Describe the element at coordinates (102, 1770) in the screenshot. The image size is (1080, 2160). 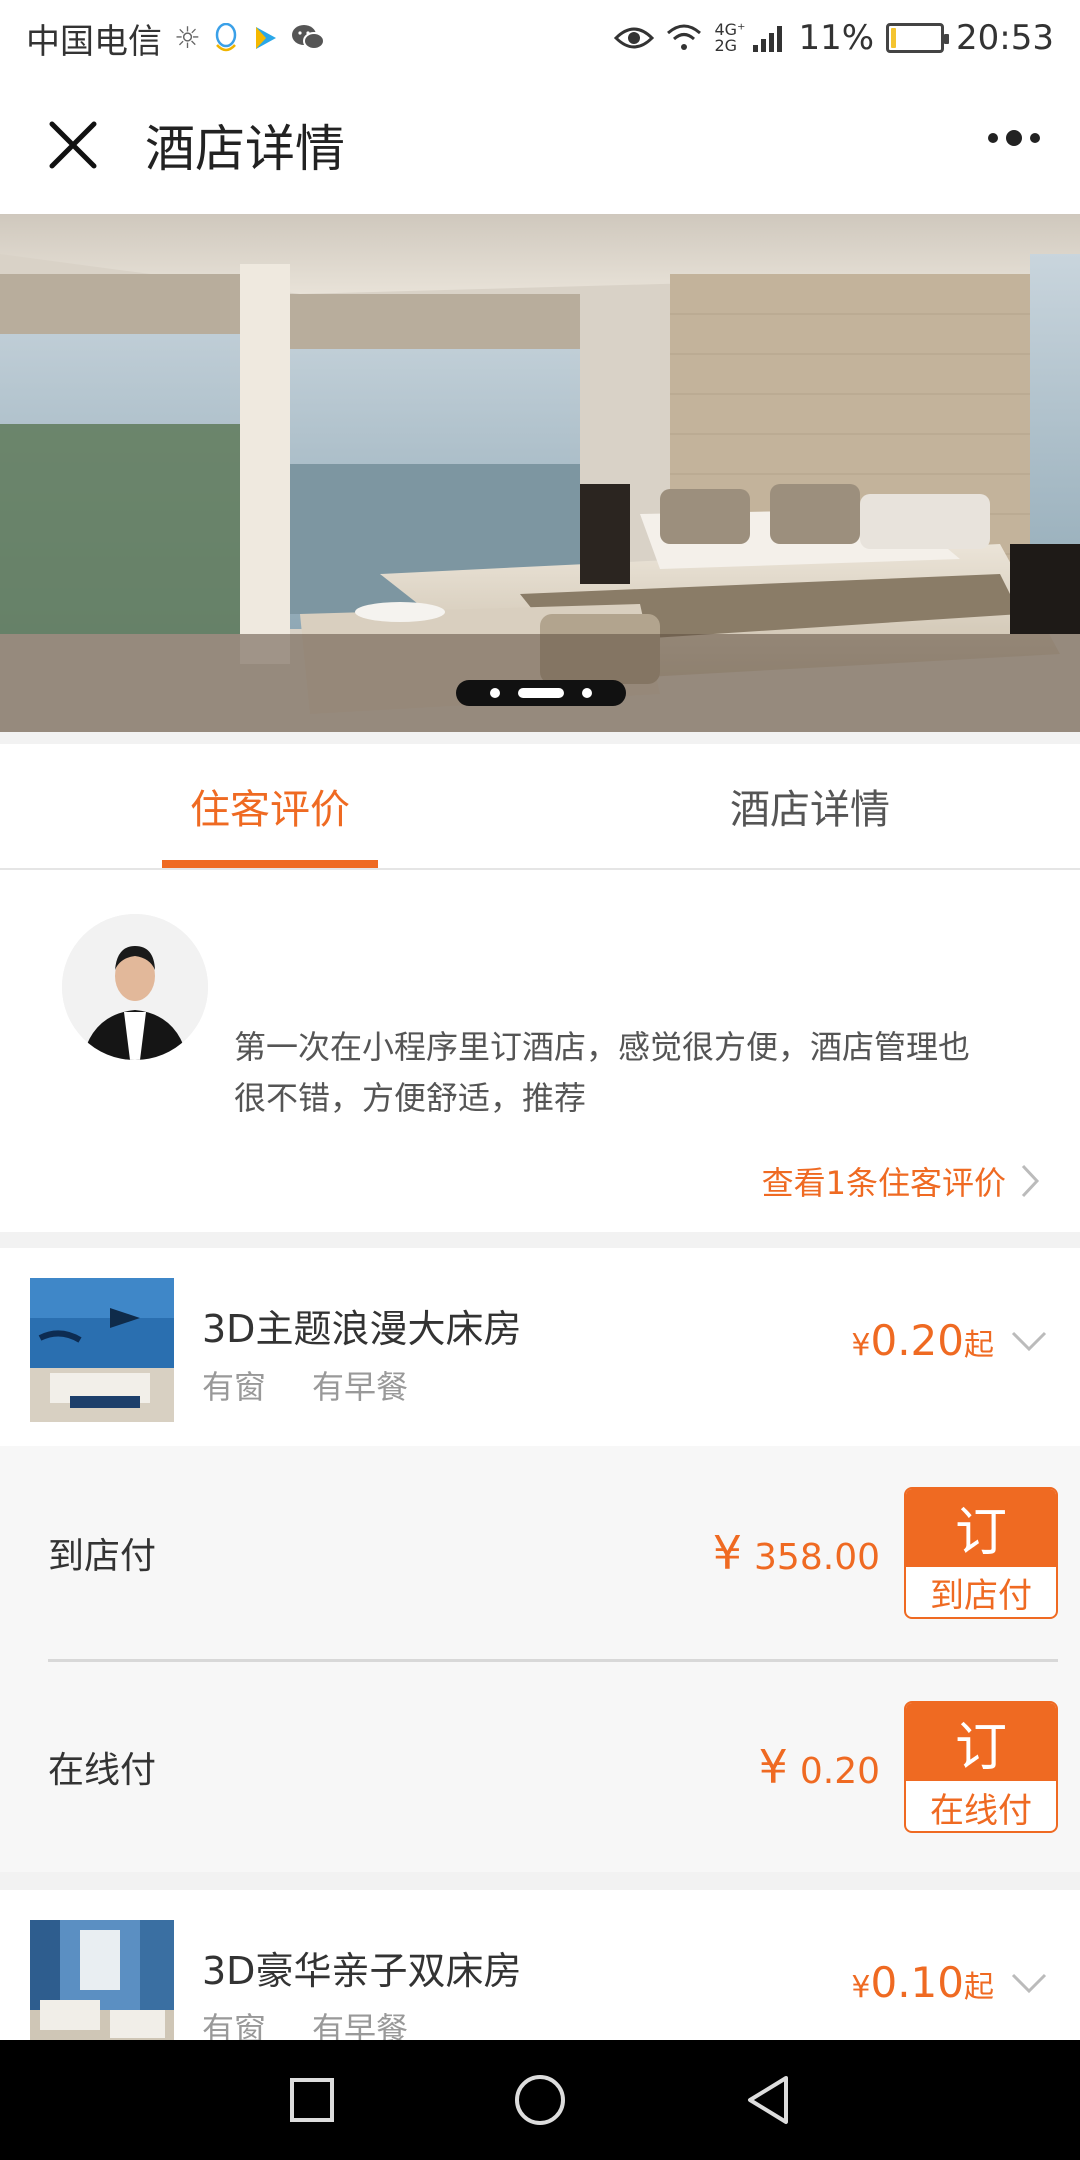
I see `payment-label: 在线付` at that location.